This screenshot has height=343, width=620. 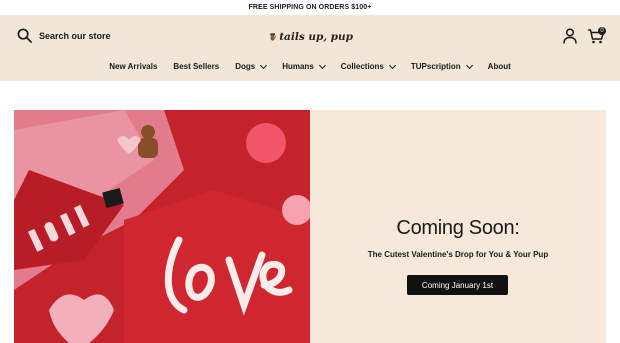 What do you see at coordinates (602, 31) in the screenshot?
I see `cart-count-badge: 0` at bounding box center [602, 31].